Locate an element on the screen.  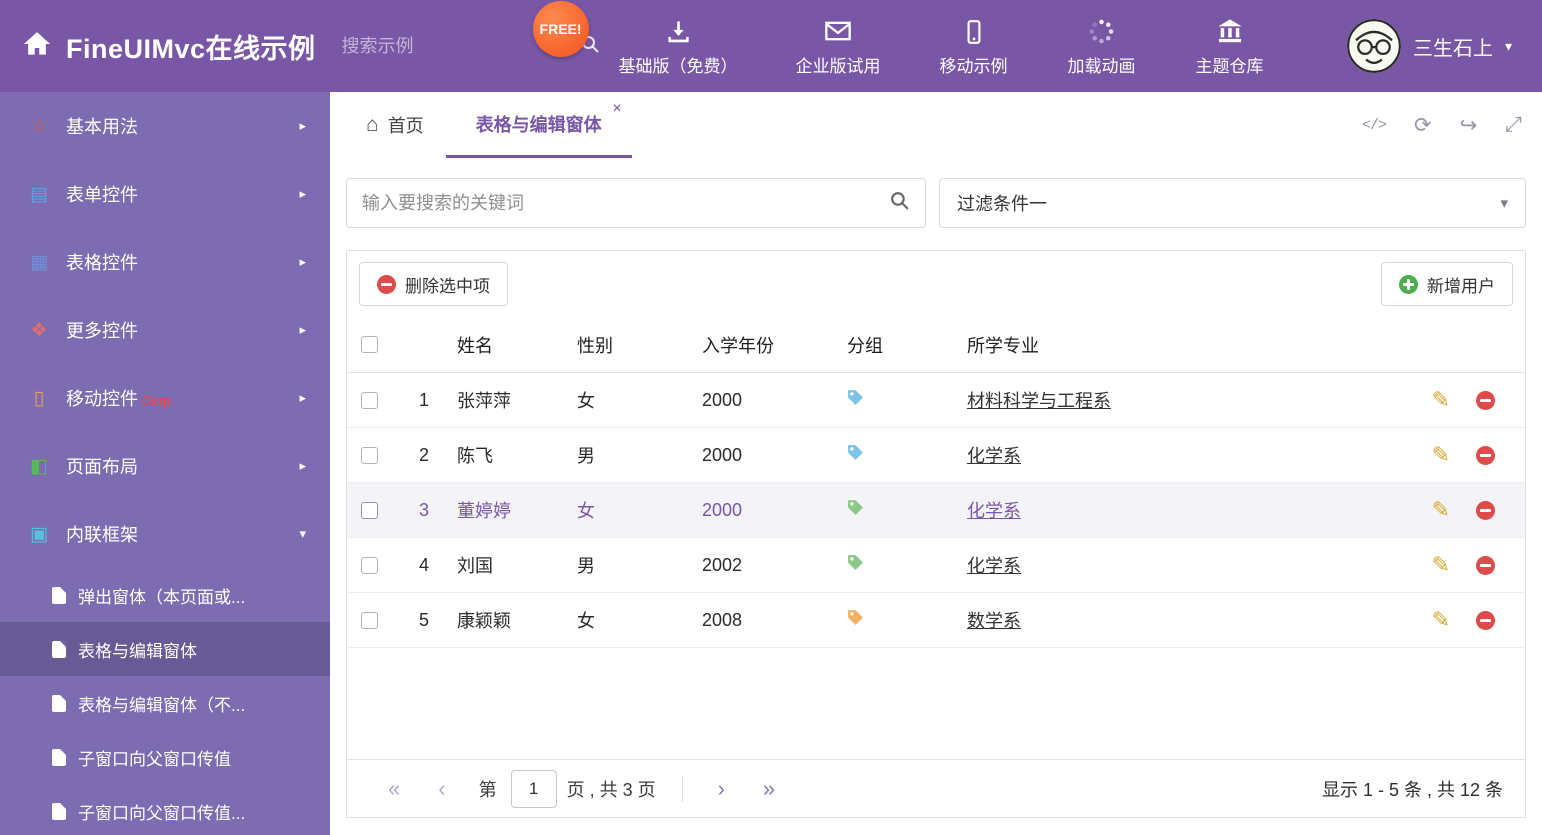
row-number: 1 is located at coordinates (423, 399).